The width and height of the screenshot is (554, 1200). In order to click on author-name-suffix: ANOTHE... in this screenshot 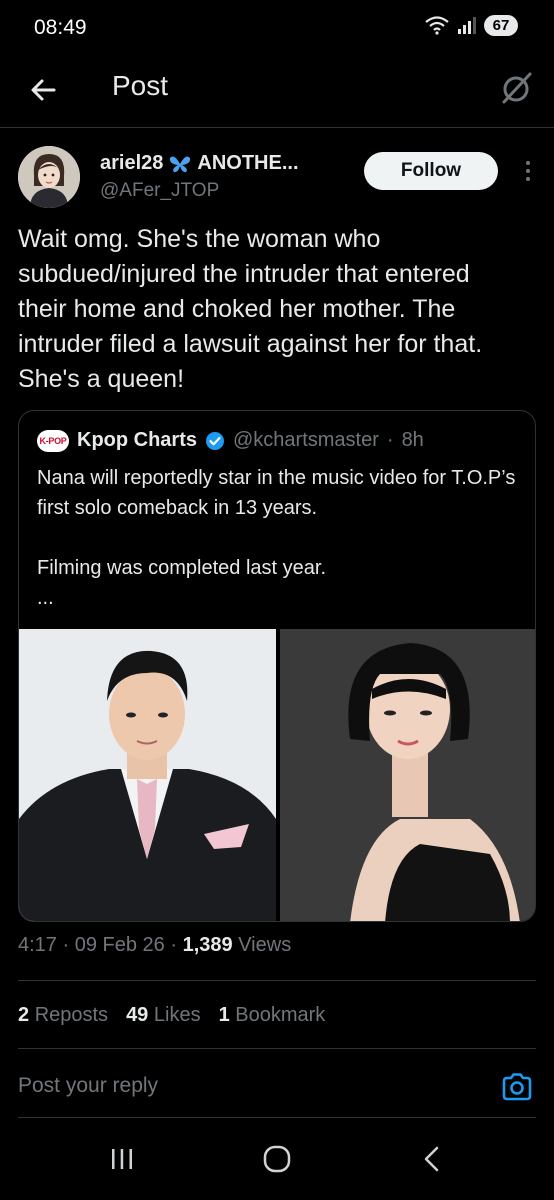, I will do `click(248, 163)`.